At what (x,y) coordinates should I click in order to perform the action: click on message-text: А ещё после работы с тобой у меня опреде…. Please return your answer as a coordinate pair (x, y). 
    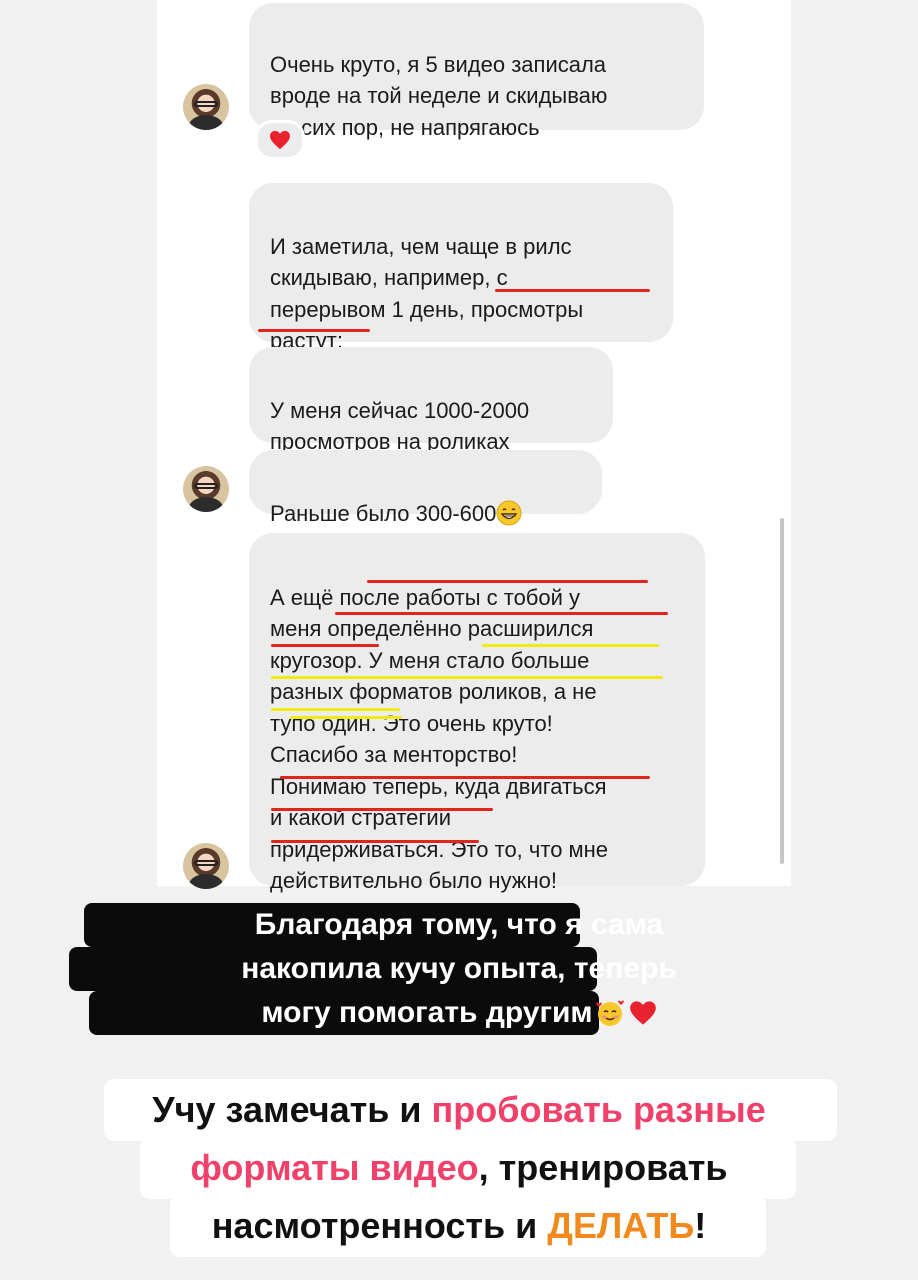
    Looking at the image, I should click on (439, 739).